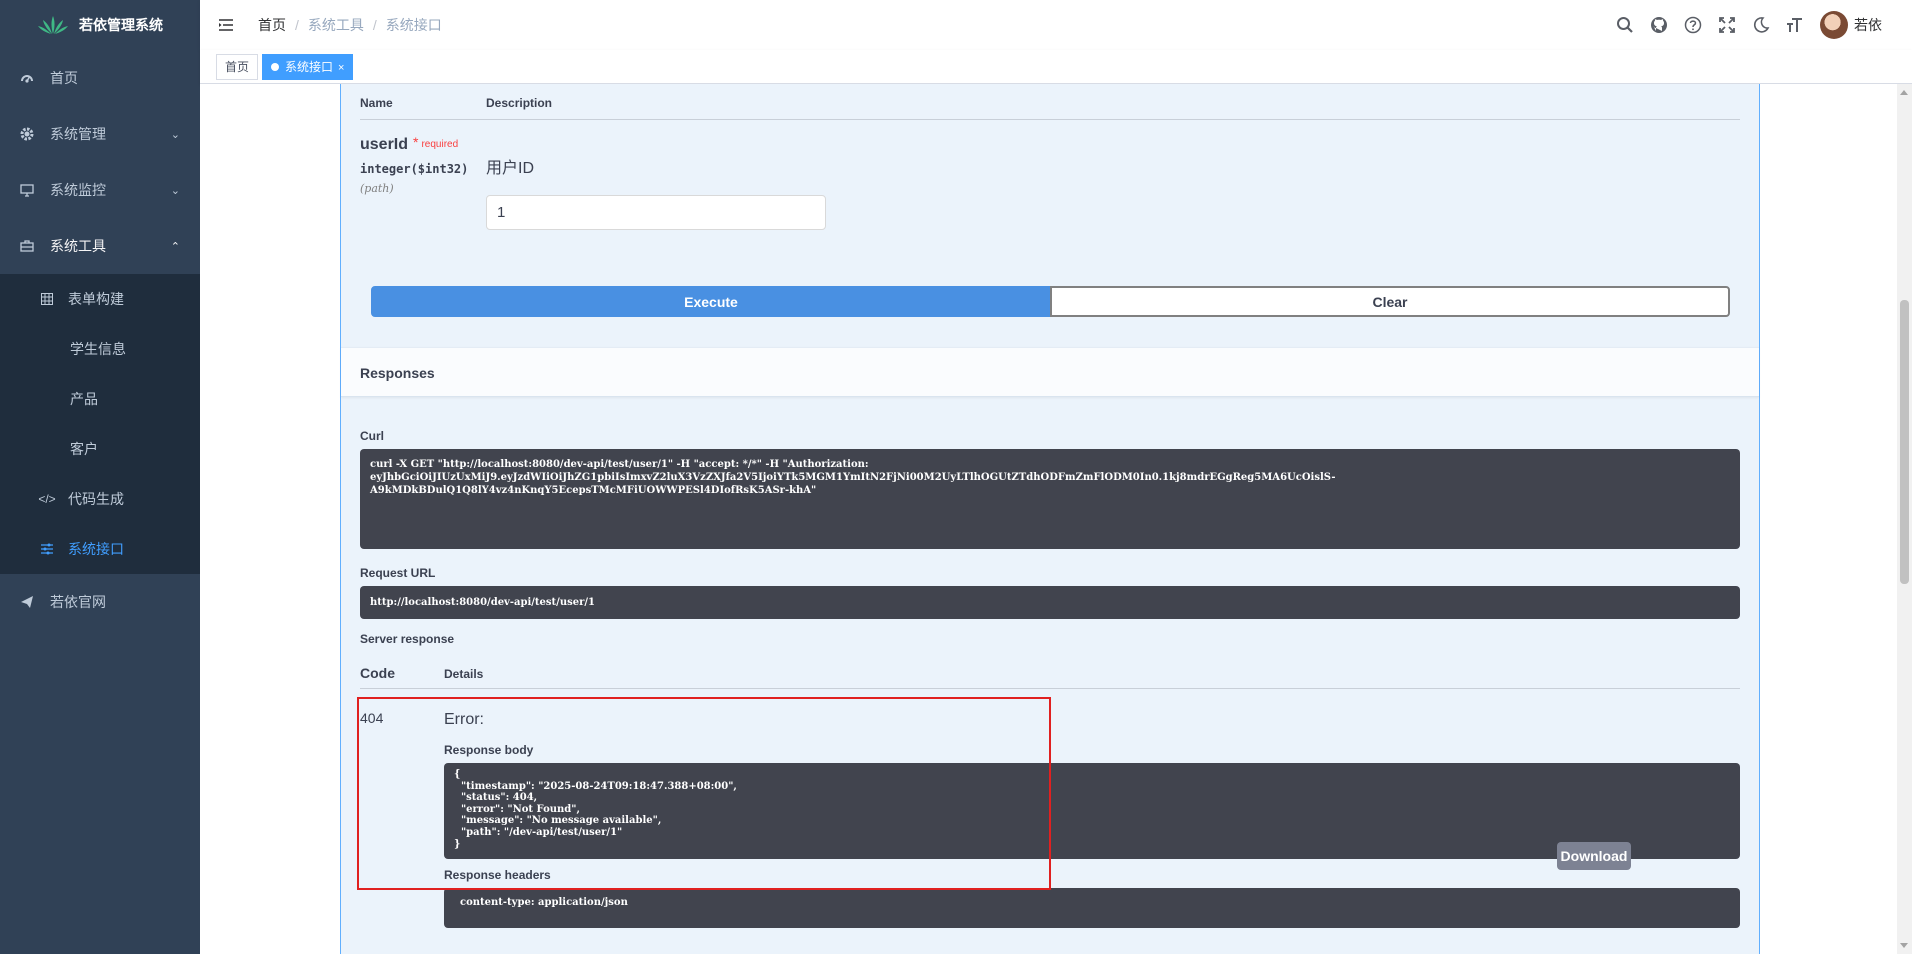 This screenshot has width=1912, height=954. Describe the element at coordinates (47, 299) in the screenshot. I see `table-icon` at that location.